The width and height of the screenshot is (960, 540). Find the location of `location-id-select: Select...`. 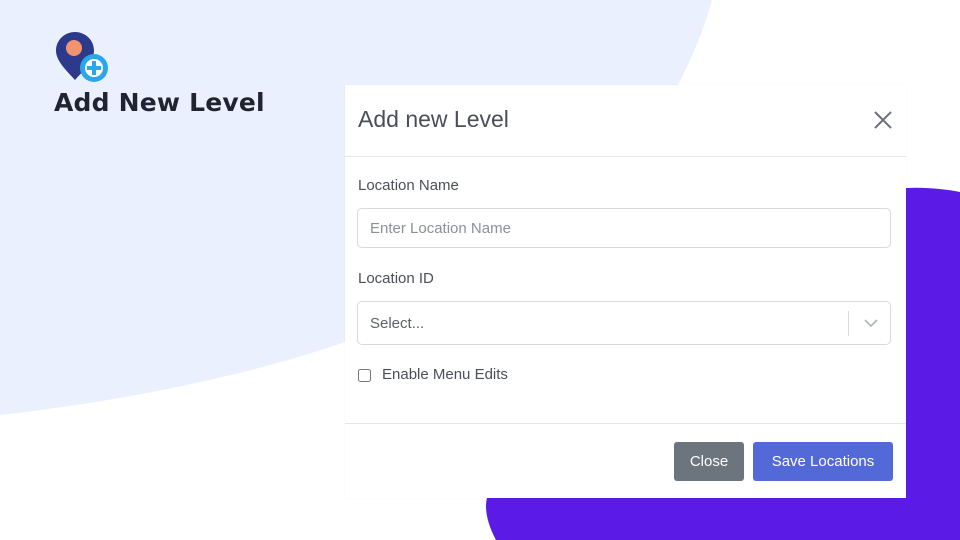

location-id-select: Select... is located at coordinates (624, 323).